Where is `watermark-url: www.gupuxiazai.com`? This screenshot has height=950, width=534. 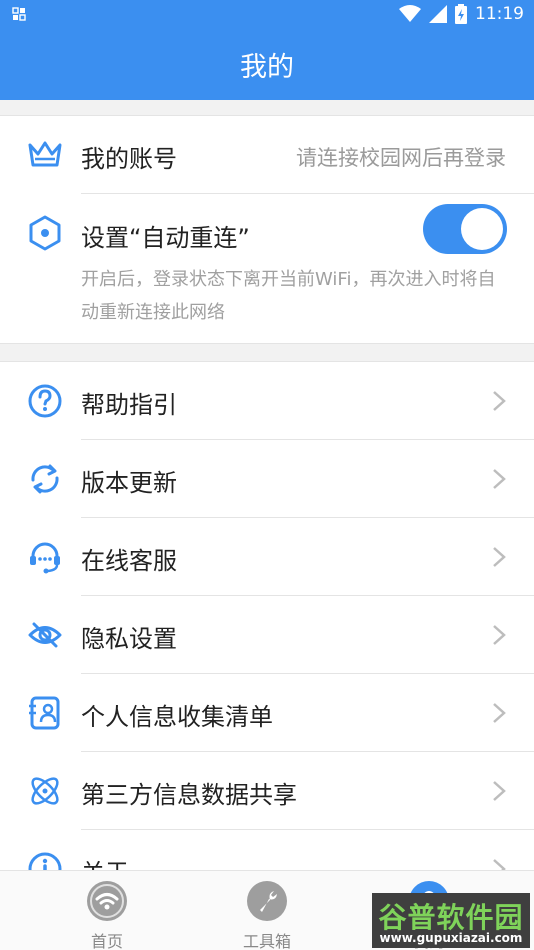
watermark-url: www.gupuxiazai.com is located at coordinates (451, 938).